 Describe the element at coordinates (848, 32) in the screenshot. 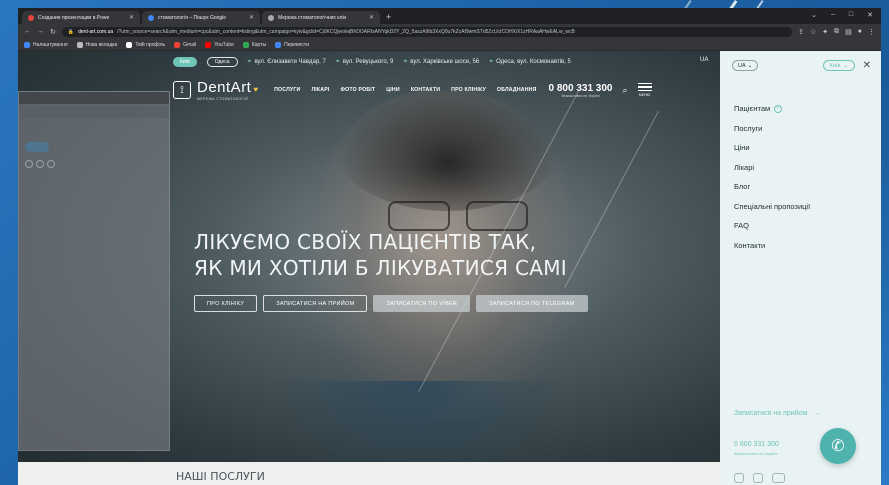

I see `sidebar-icon: ▤` at that location.